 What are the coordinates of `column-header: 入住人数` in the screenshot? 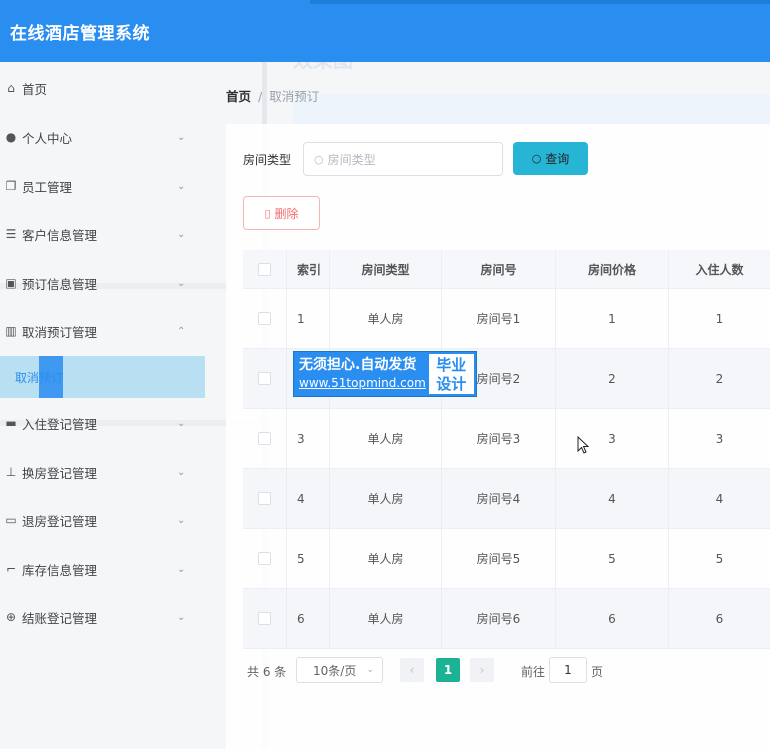 It's located at (719, 269).